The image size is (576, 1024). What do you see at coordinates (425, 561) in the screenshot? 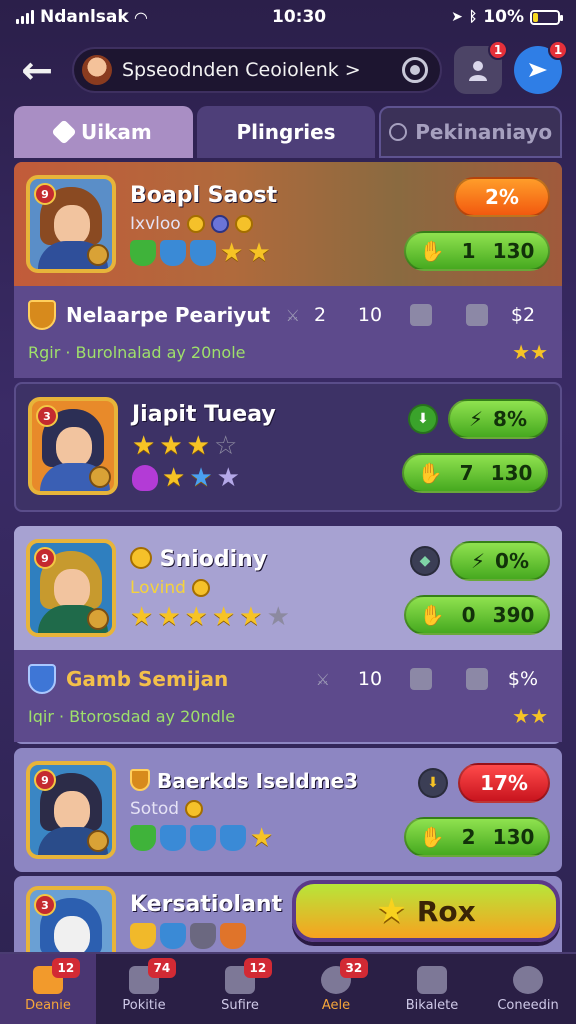
I see `diamond-button-icon: ◆` at bounding box center [425, 561].